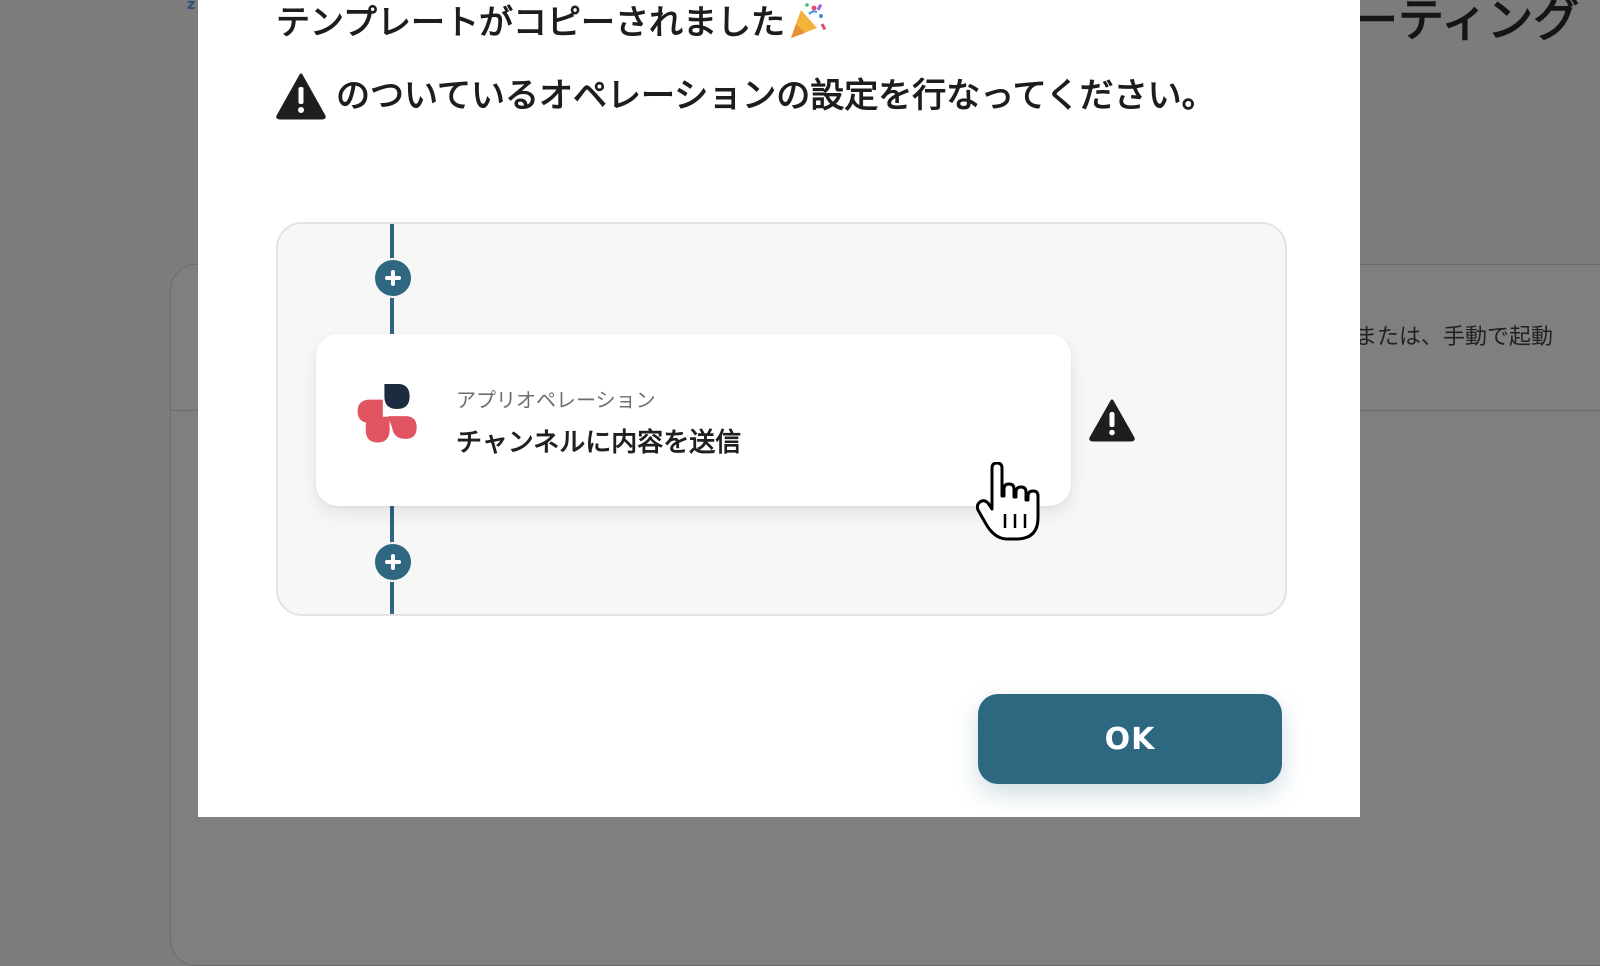 The image size is (1600, 966). I want to click on background-heading: ーティング, so click(1466, 23).